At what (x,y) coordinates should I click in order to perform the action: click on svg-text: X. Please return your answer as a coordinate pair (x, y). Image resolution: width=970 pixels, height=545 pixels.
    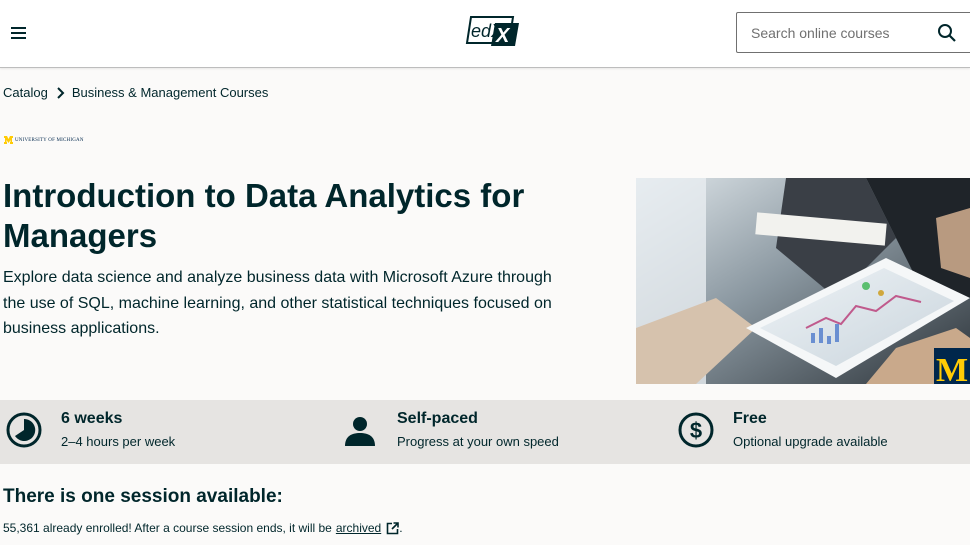
    Looking at the image, I should click on (503, 36).